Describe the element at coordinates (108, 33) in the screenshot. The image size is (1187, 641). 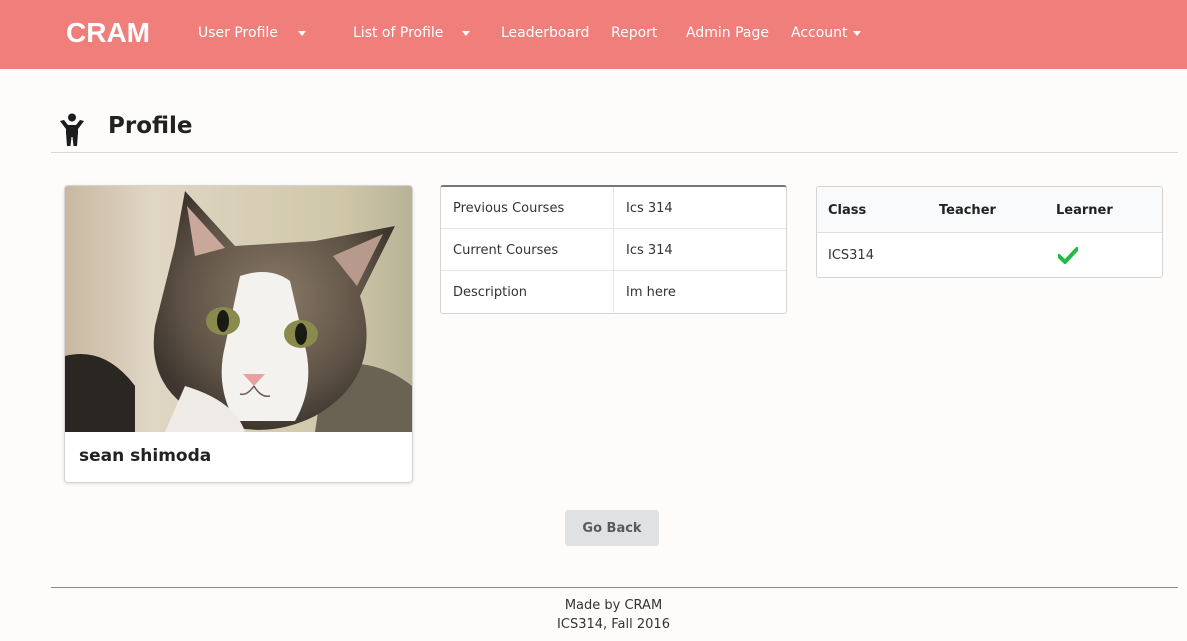
I see `brand-logo: CRAM` at that location.